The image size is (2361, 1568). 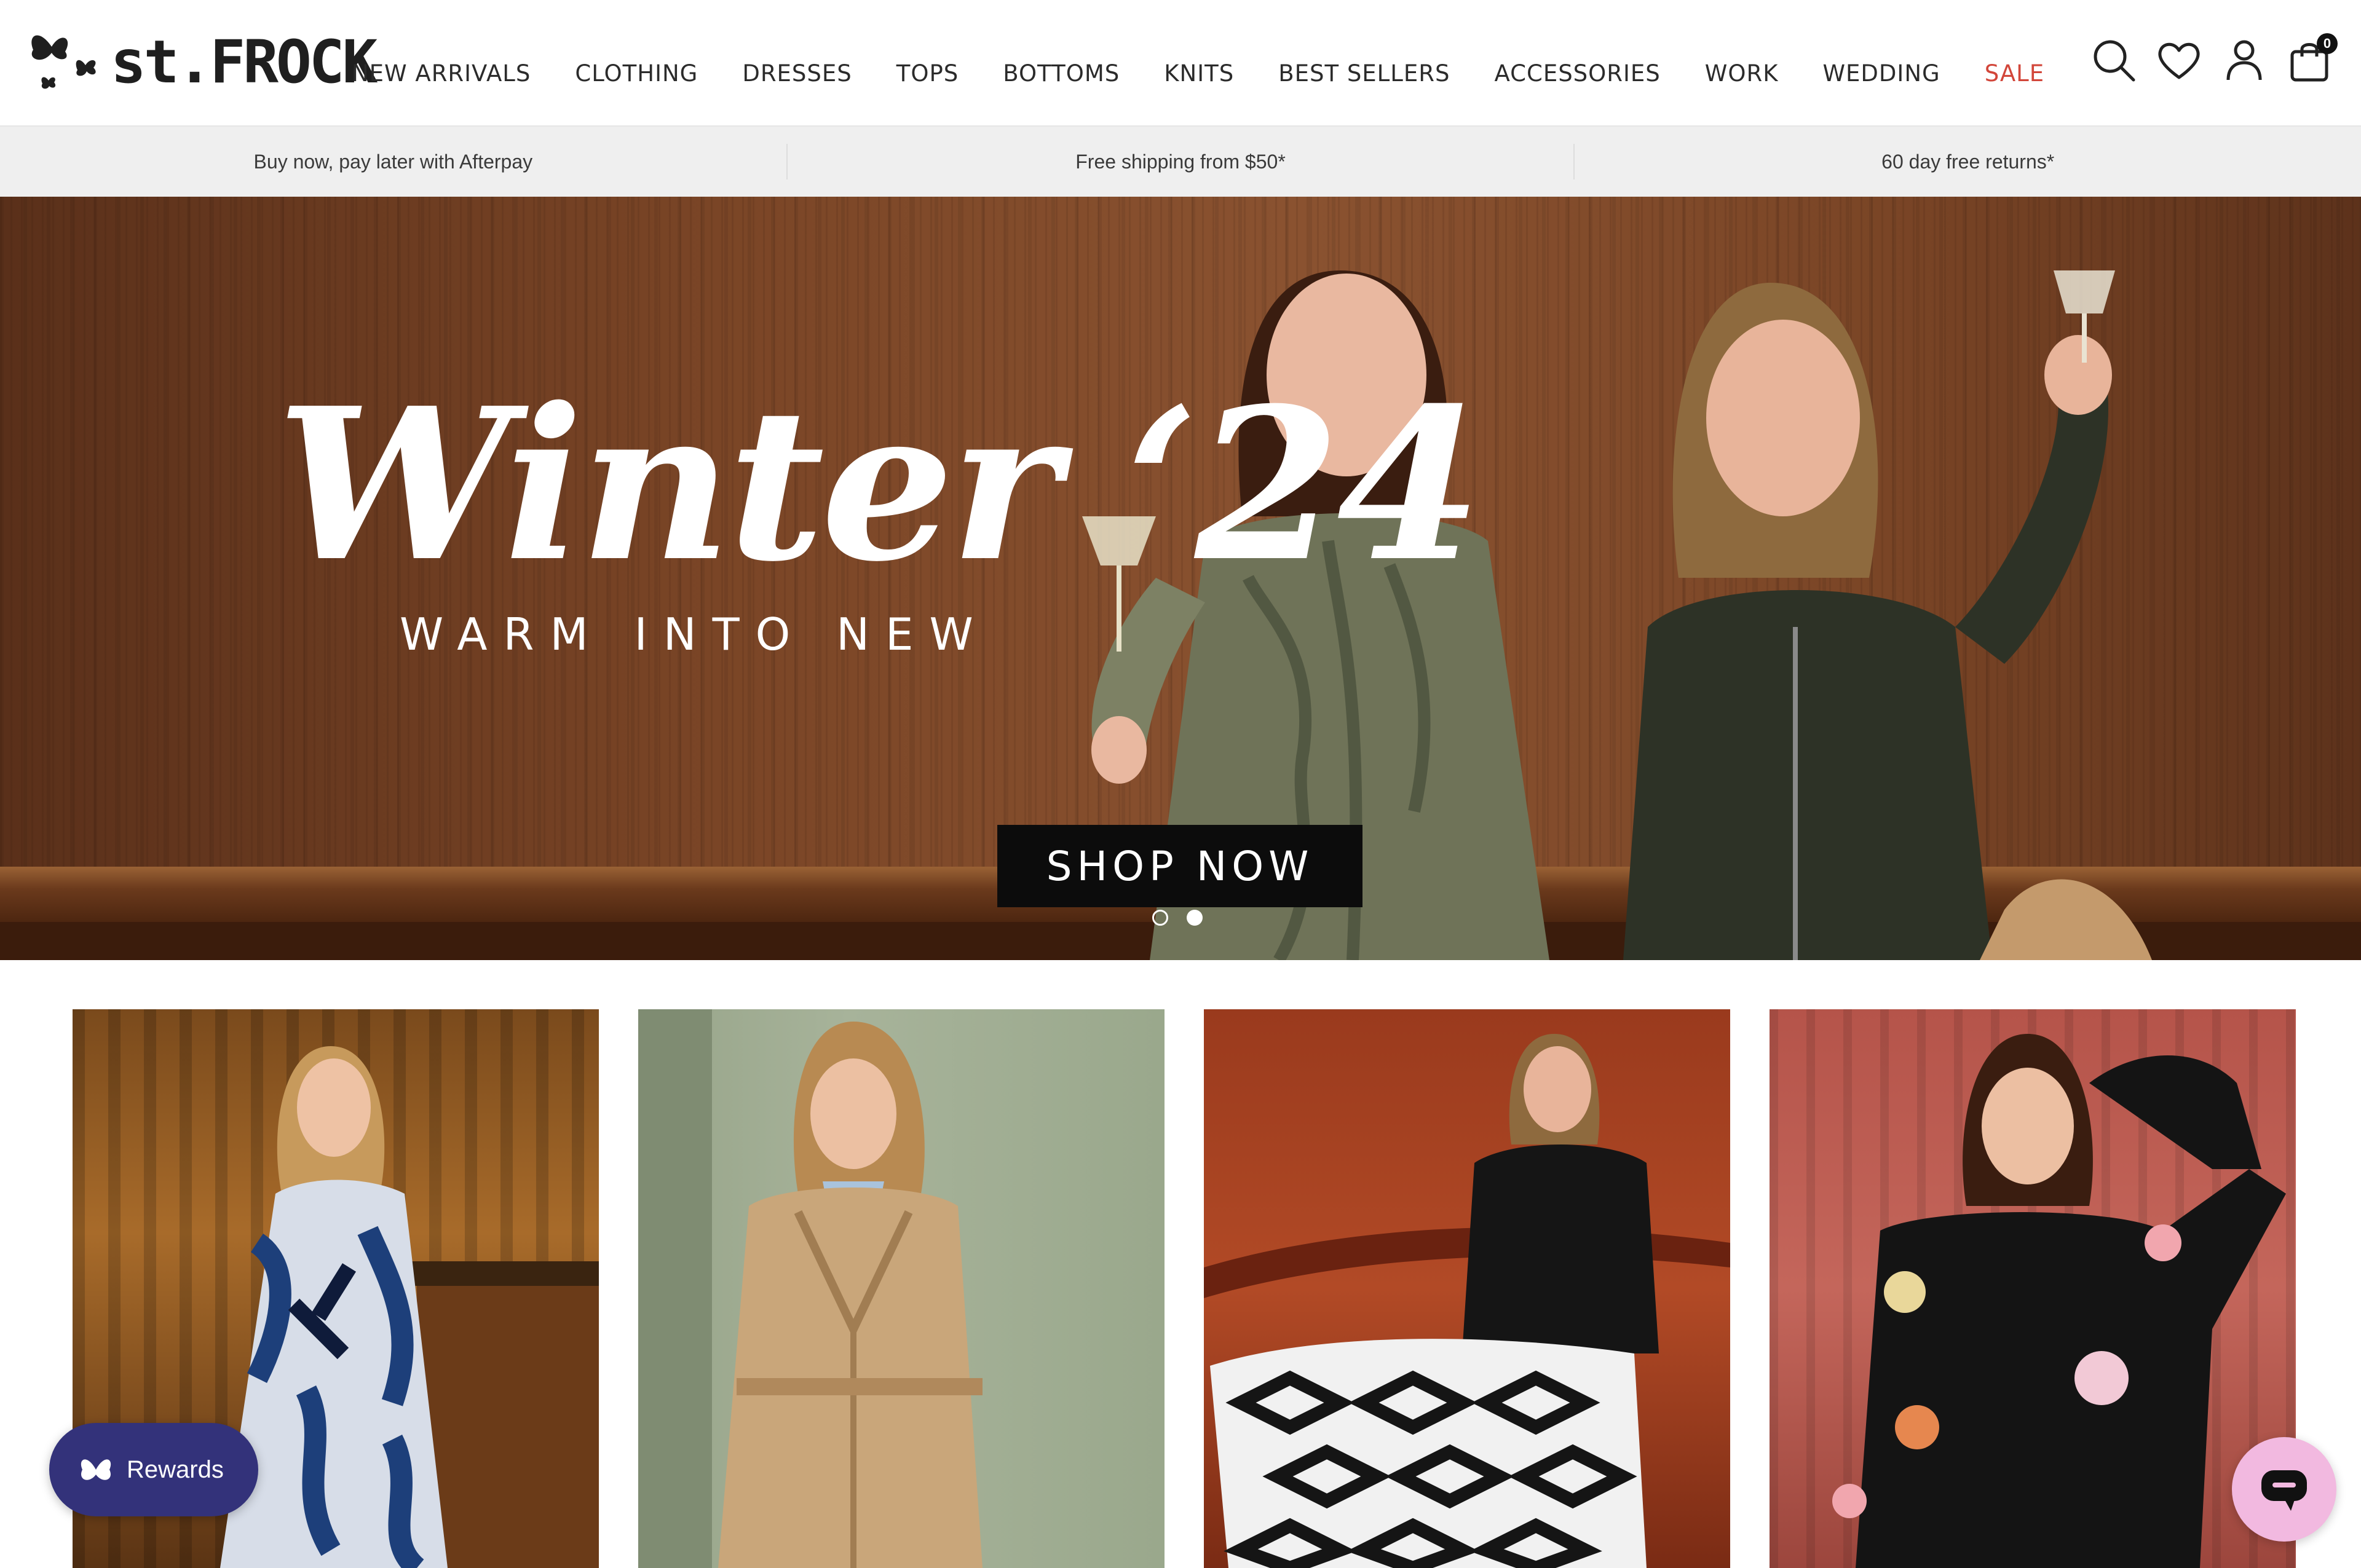 What do you see at coordinates (694, 634) in the screenshot?
I see `hero-subtitle: WARM INTO NEW` at bounding box center [694, 634].